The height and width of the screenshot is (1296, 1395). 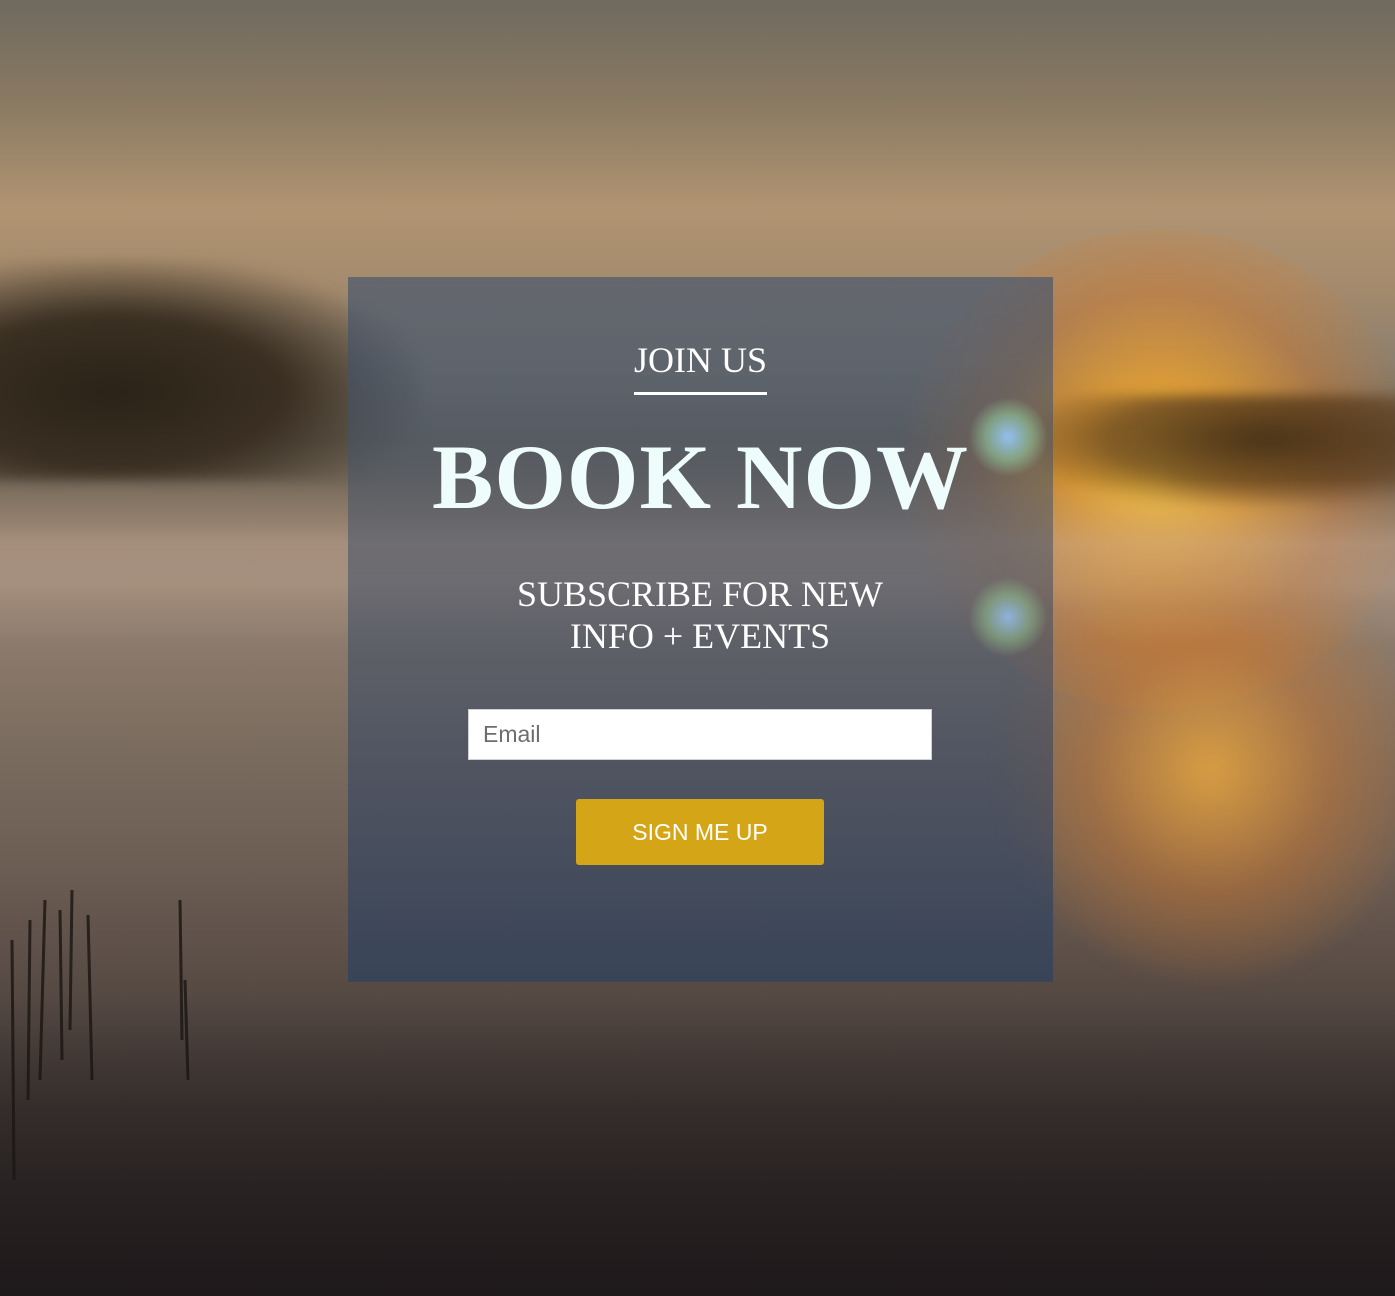 I want to click on book-now-title: BOOK NOW, so click(x=700, y=477).